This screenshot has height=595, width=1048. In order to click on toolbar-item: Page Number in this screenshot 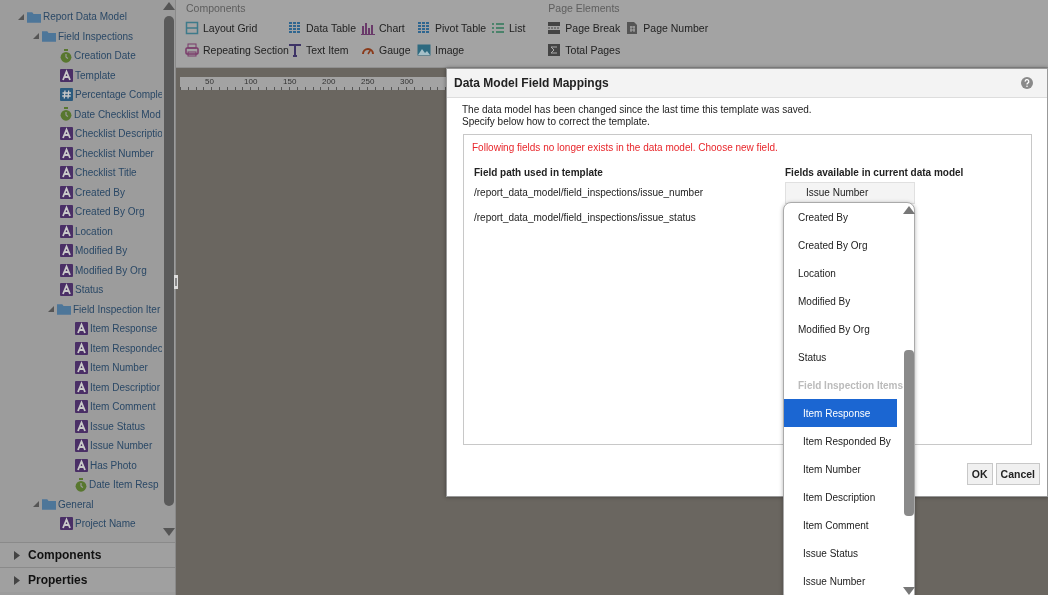, I will do `click(667, 28)`.